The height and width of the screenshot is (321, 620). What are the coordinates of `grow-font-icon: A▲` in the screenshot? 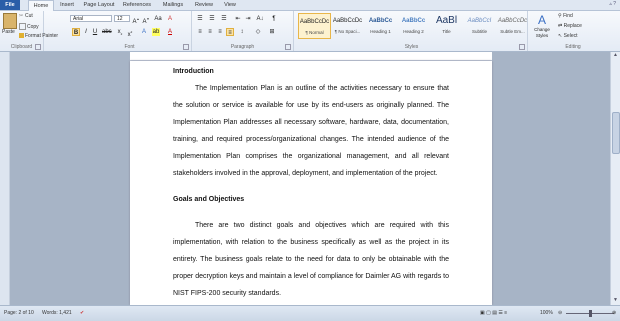 It's located at (136, 20).